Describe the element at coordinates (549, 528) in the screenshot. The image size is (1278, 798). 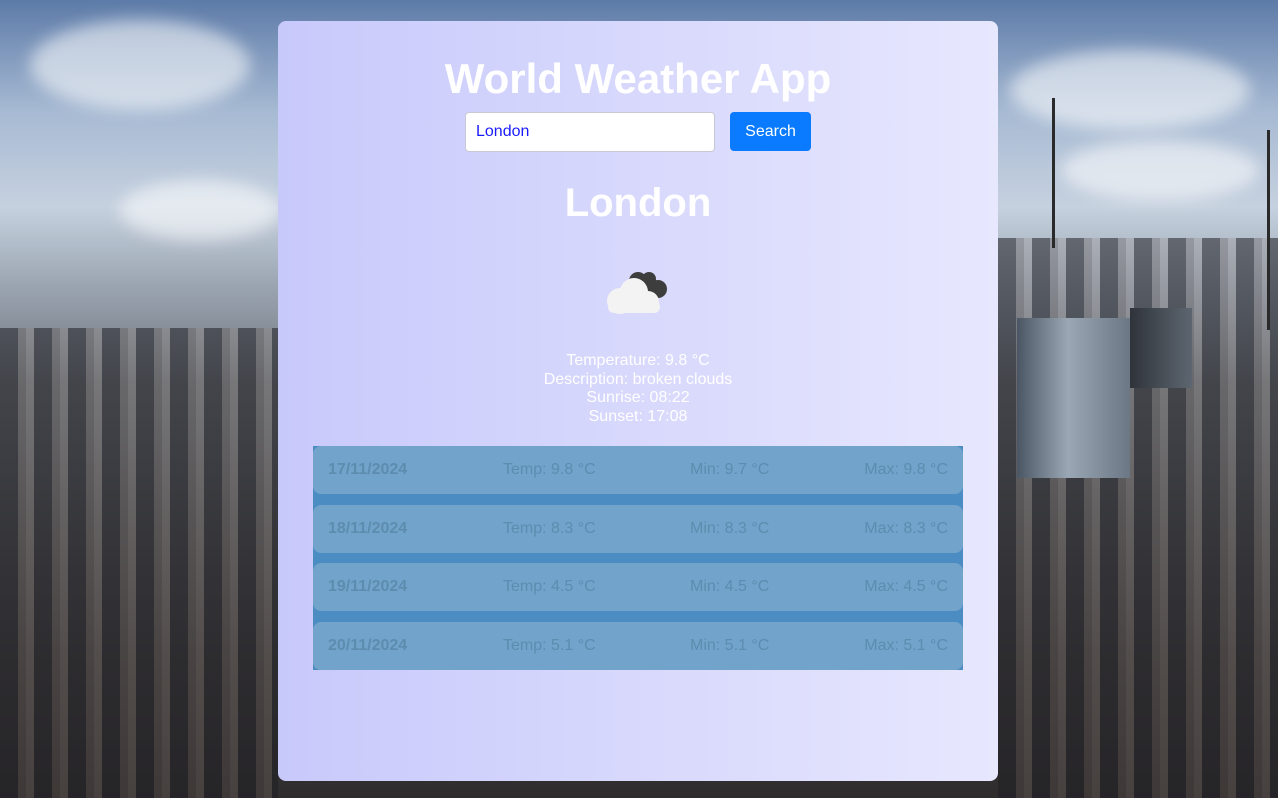
I see `forecast-temp: Temp: 8.3 °C` at that location.